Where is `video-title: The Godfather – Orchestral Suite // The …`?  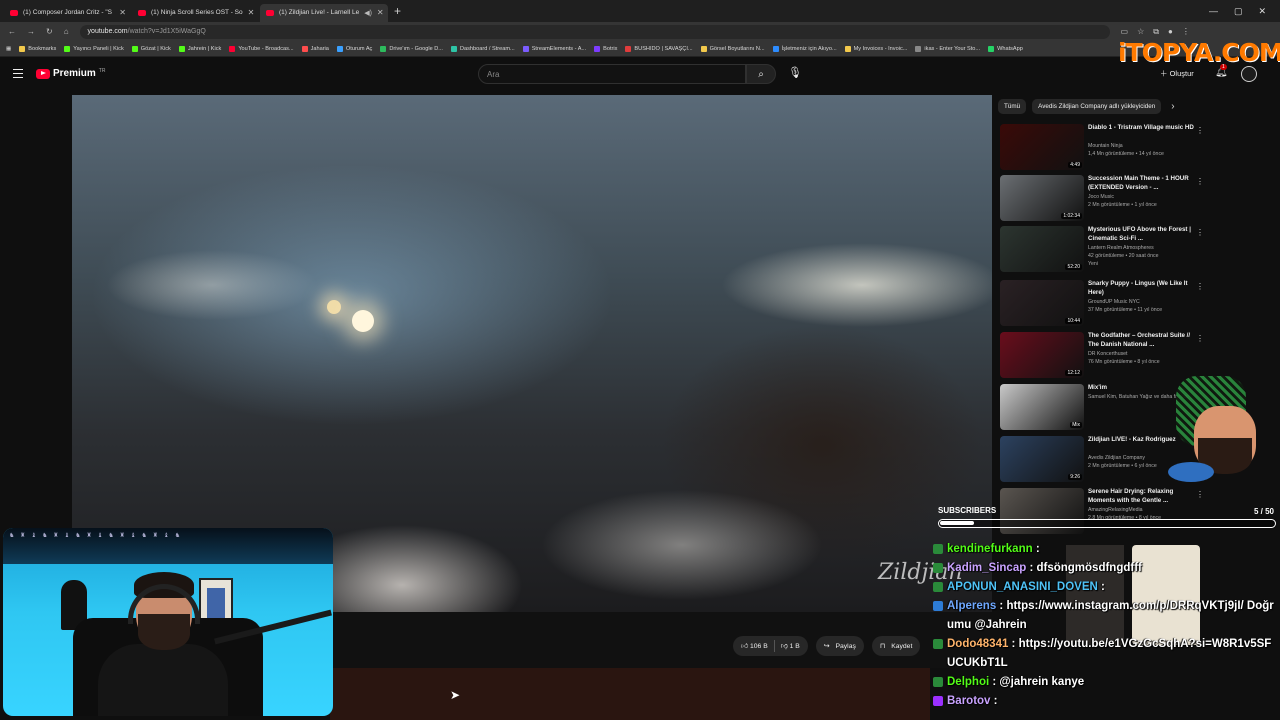 video-title: The Godfather – Orchestral Suite // The … is located at coordinates (1141, 340).